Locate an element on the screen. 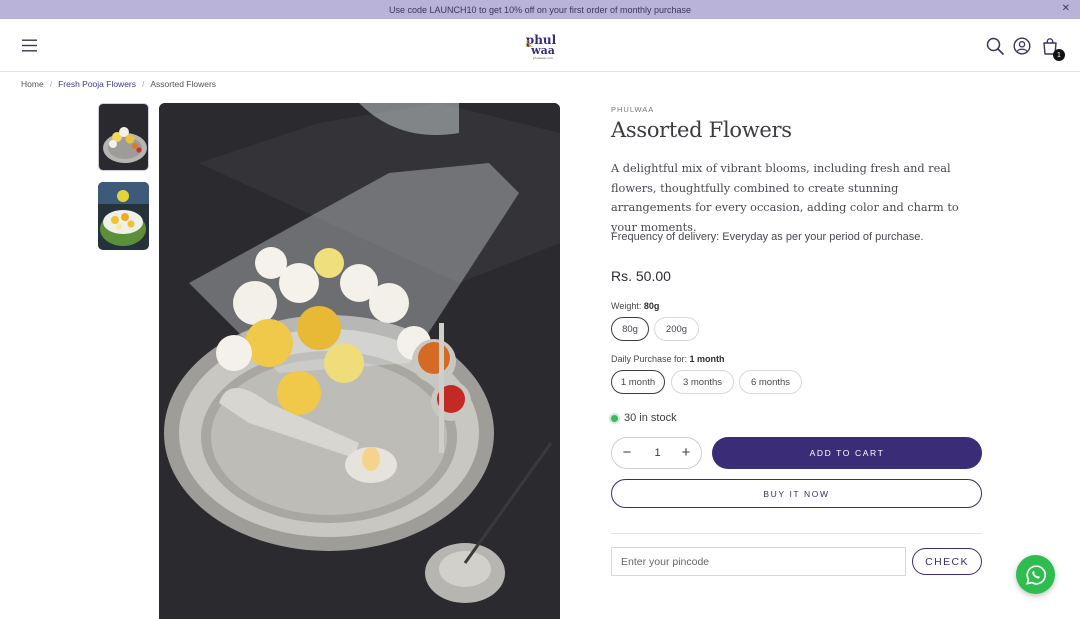 This screenshot has height=619, width=1080. whatsapp-chat-button is located at coordinates (1035, 574).